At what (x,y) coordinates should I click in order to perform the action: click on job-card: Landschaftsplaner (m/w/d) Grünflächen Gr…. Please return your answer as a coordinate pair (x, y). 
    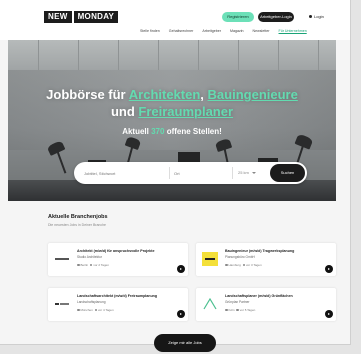
    Looking at the image, I should click on (266, 304).